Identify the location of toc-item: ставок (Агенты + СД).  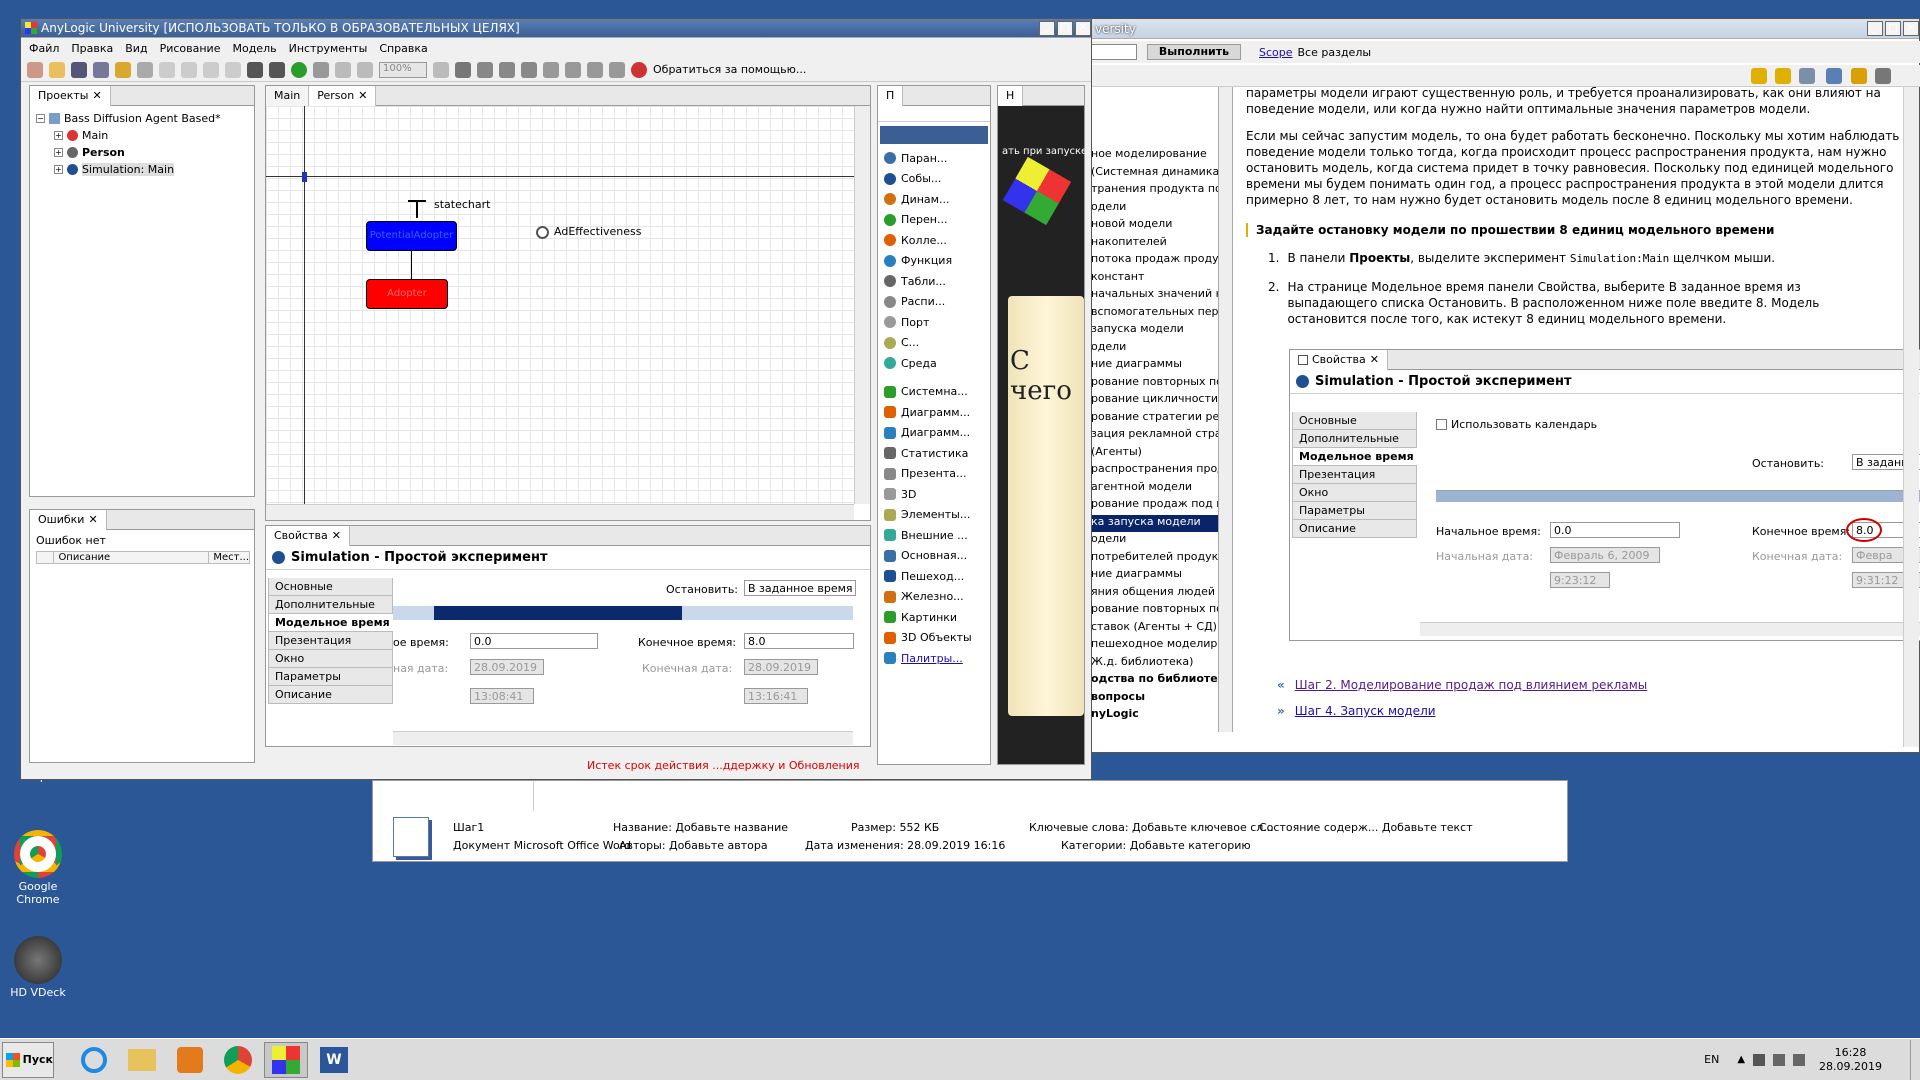
(1154, 629).